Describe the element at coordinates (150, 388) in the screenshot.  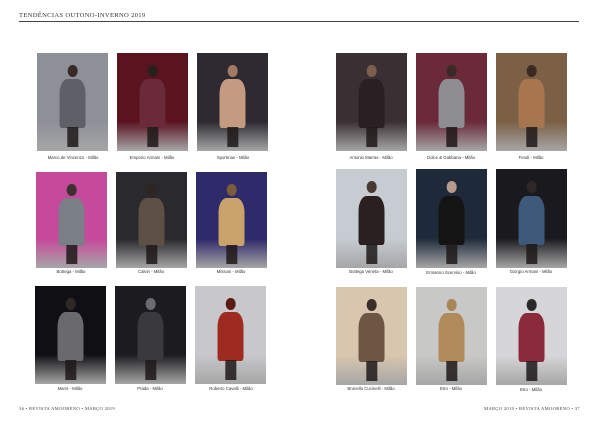
I see `photo-caption: Prada - Milão` at that location.